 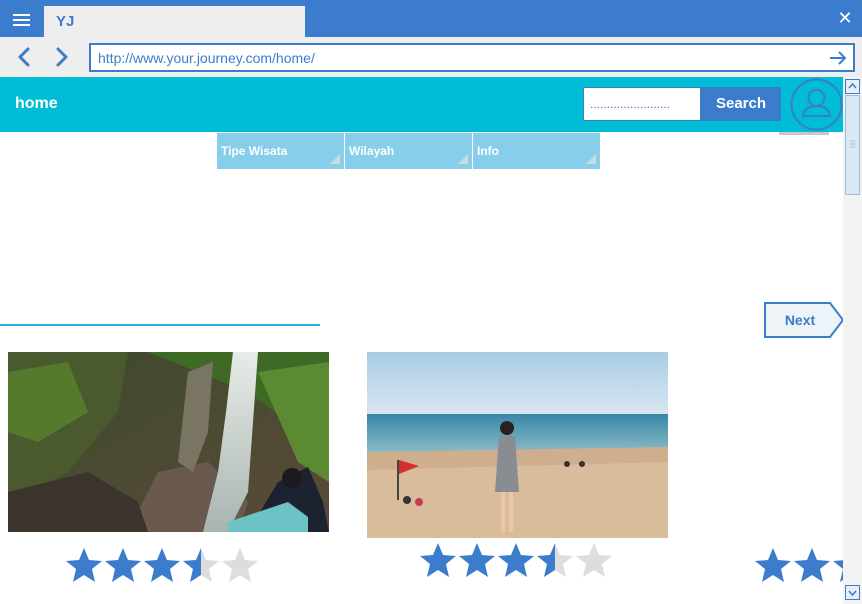 I want to click on chevron-right-icon, so click(x=61, y=57).